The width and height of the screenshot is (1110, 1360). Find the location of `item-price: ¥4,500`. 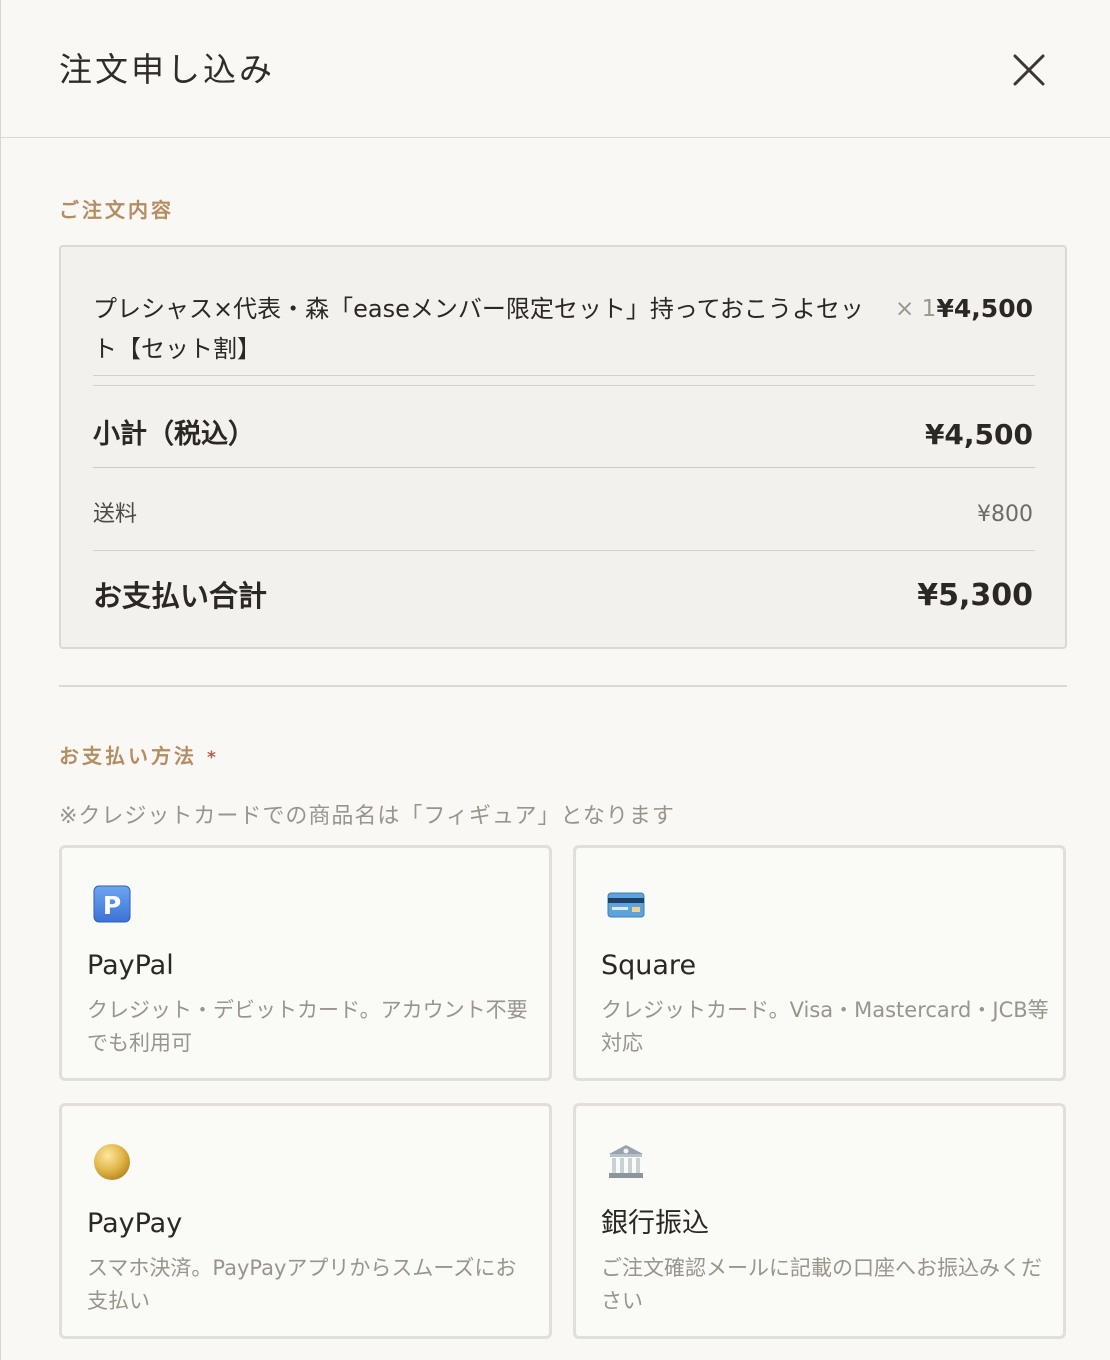

item-price: ¥4,500 is located at coordinates (984, 308).